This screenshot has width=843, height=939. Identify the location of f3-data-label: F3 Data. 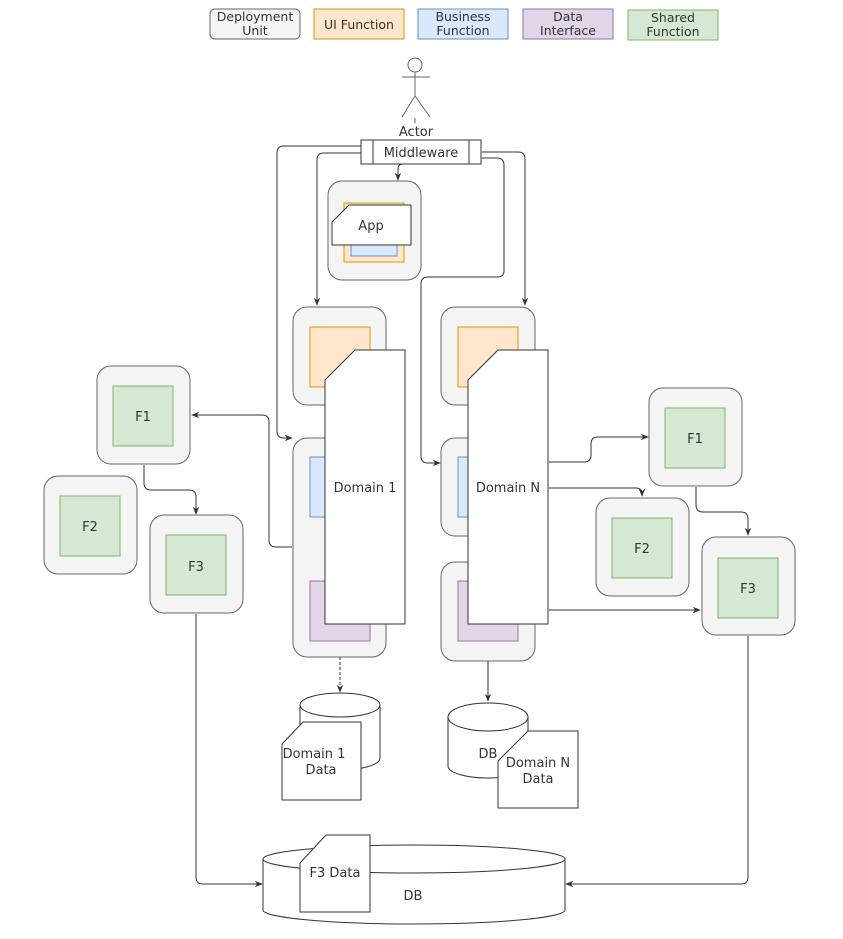
(335, 873).